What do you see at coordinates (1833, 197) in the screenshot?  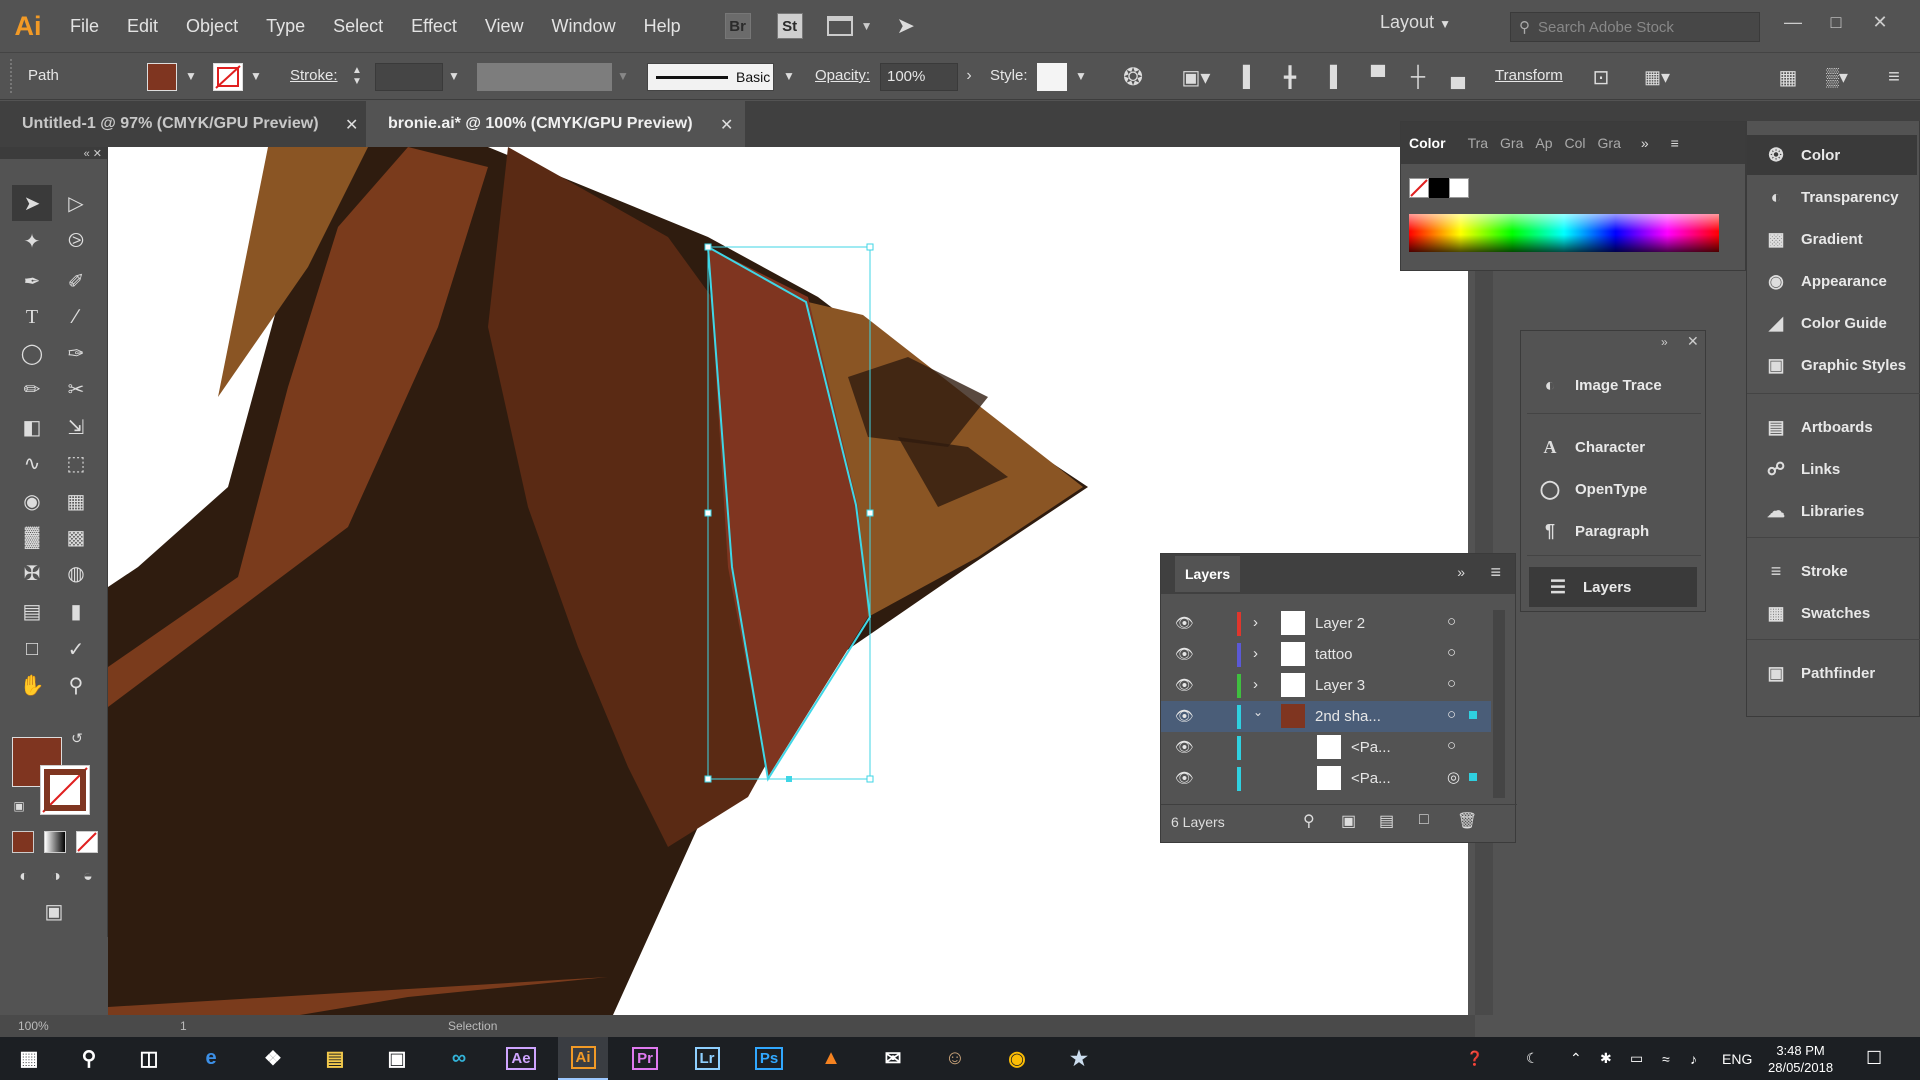 I see `panel-transparency: ◐ Transparency` at bounding box center [1833, 197].